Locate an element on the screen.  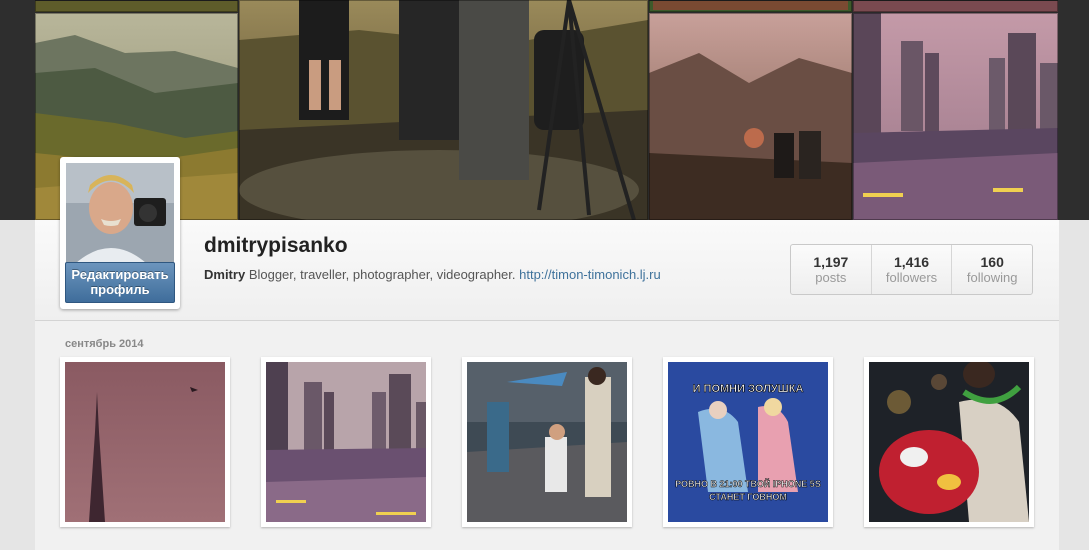
stat-posts: 1,197 posts is located at coordinates (831, 269).